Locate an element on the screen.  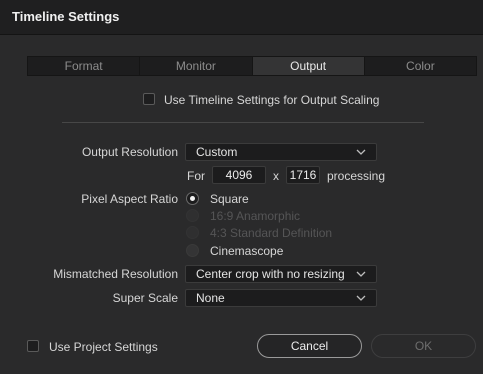
settings-tabs: Format Monitor Output Color is located at coordinates (252, 66).